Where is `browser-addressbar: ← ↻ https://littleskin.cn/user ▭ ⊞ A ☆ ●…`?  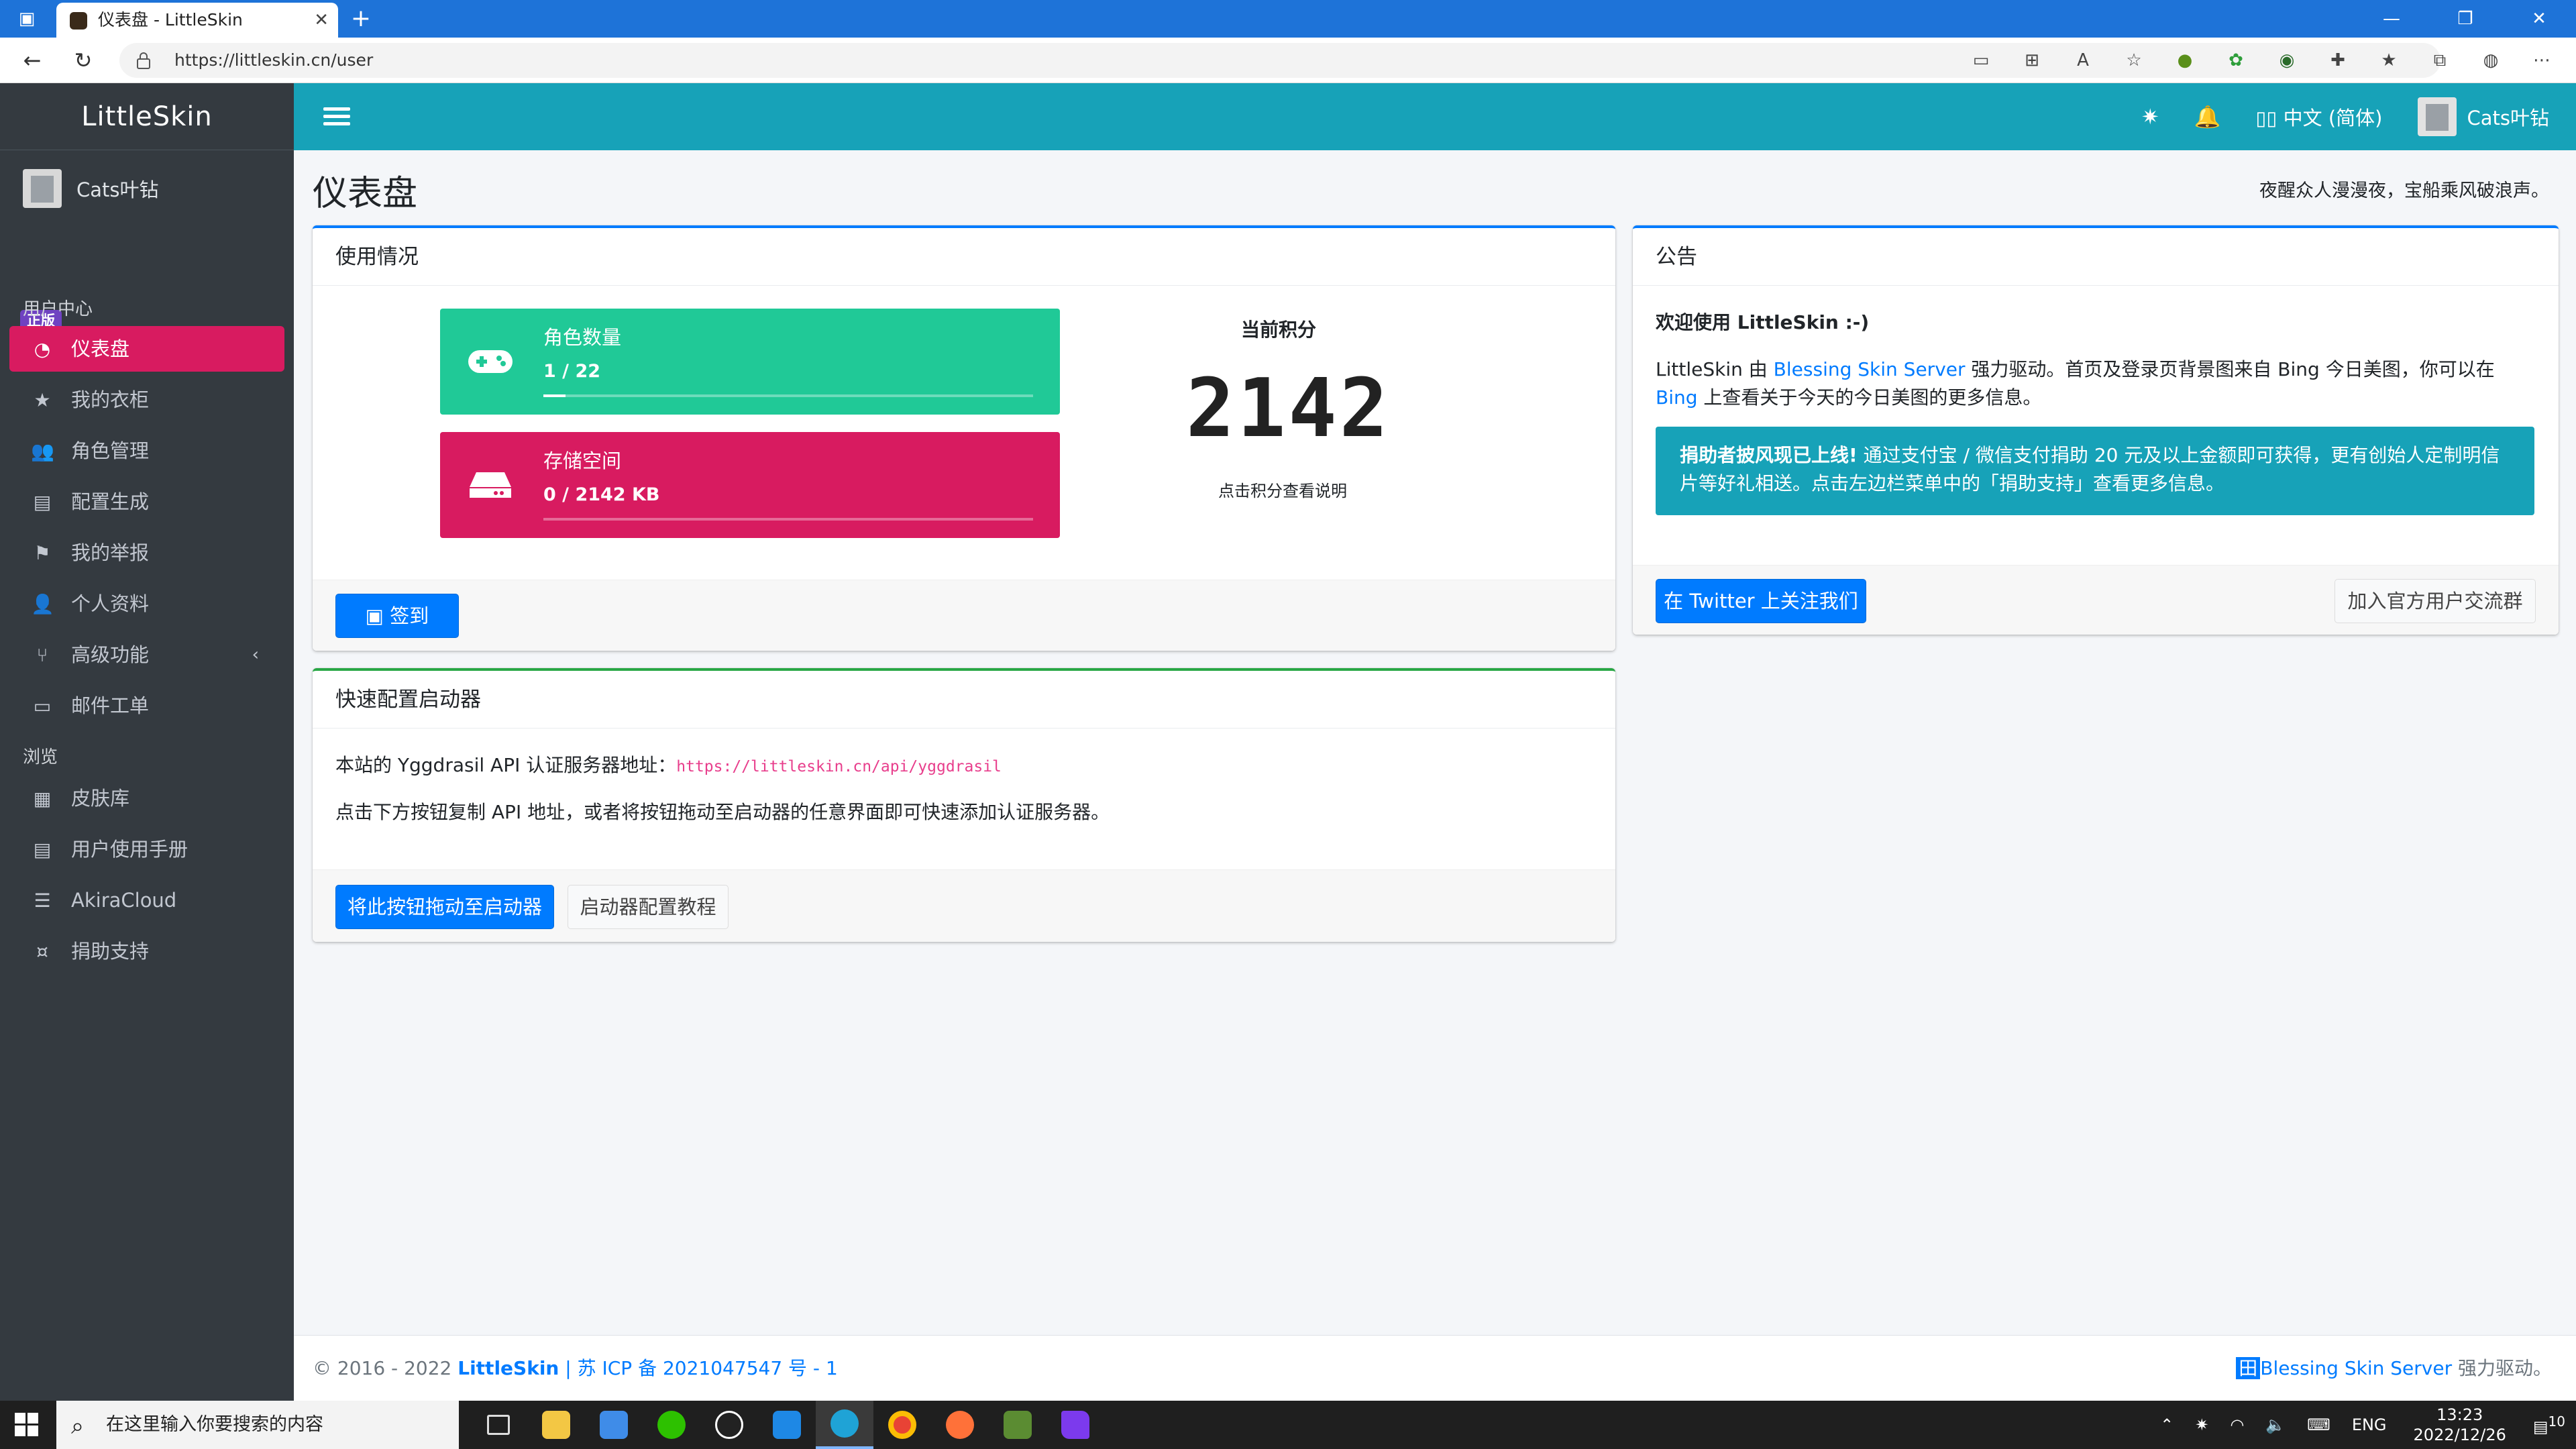 browser-addressbar: ← ↻ https://littleskin.cn/user ▭ ⊞ A ☆ ●… is located at coordinates (1288, 60).